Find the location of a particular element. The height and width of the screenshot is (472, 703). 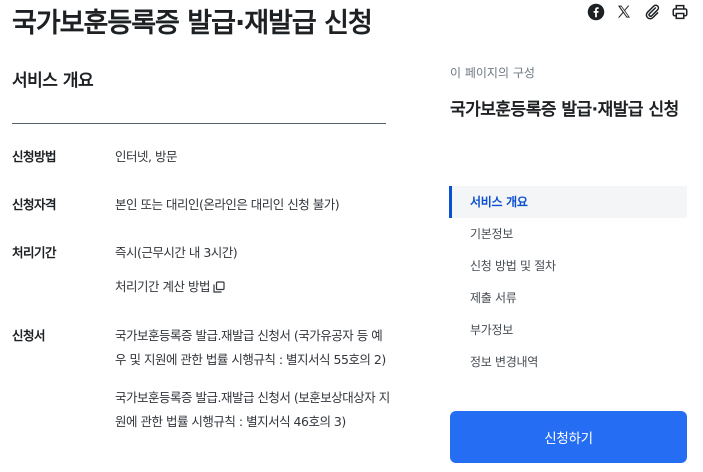

copy-icon is located at coordinates (219, 287).